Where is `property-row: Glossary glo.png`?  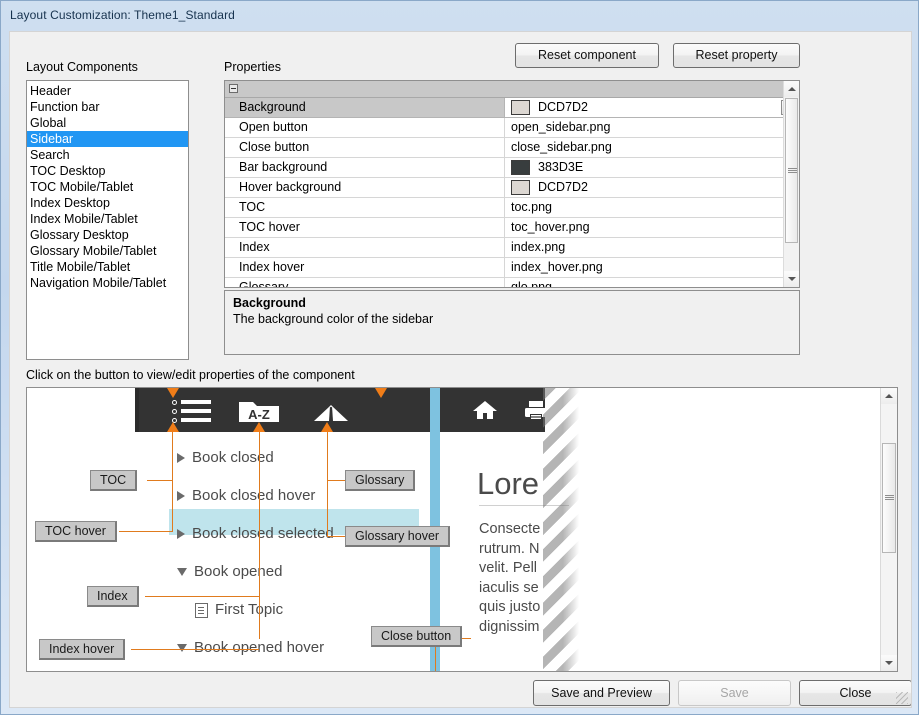
property-row: Glossary glo.png is located at coordinates (512, 283).